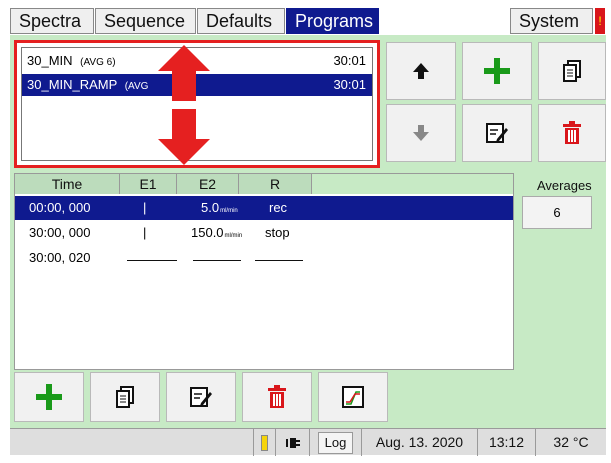 This screenshot has height=463, width=611. I want to click on edit-step-button, so click(201, 397).